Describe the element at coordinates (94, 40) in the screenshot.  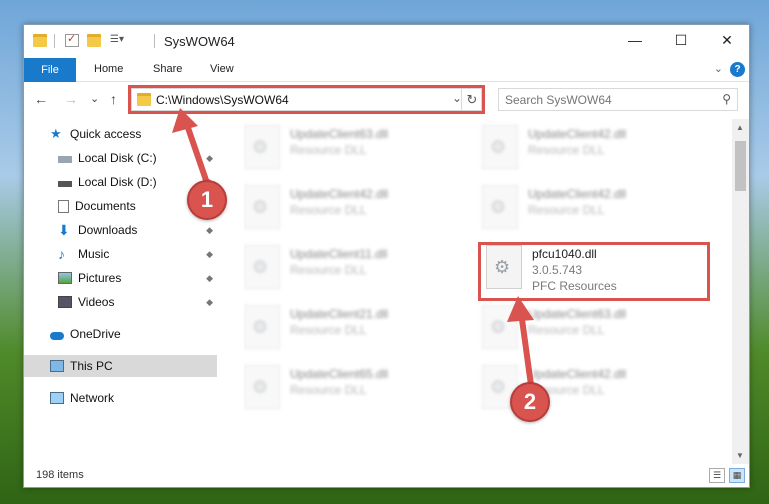
I see `new-folder-icon` at that location.